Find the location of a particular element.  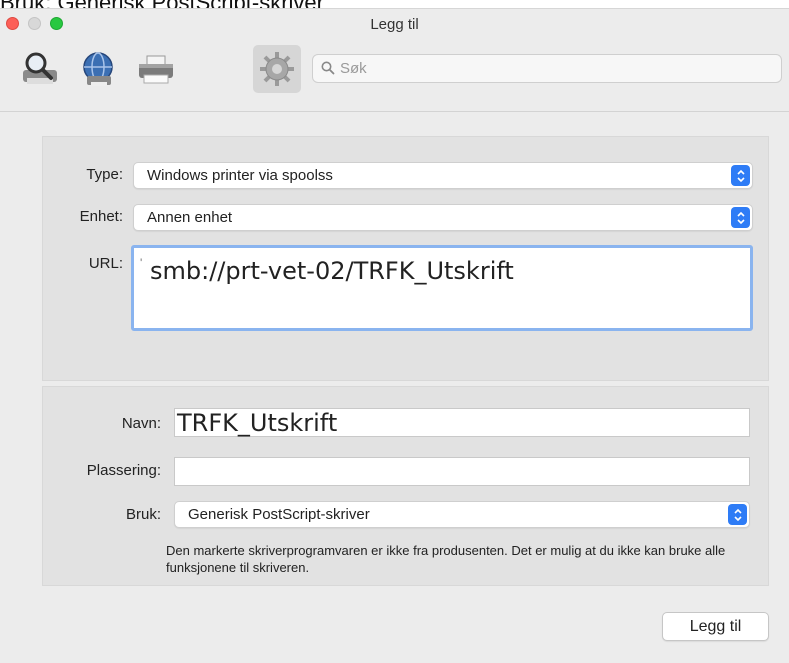

type-value: Windows printer via spoolss is located at coordinates (240, 175).